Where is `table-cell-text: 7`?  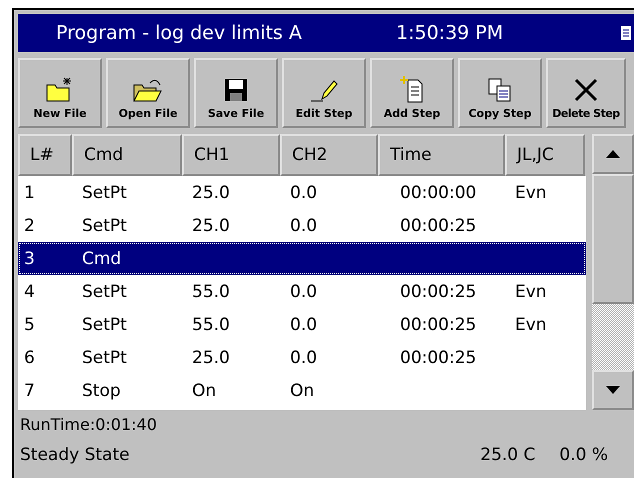 table-cell-text: 7 is located at coordinates (29, 390).